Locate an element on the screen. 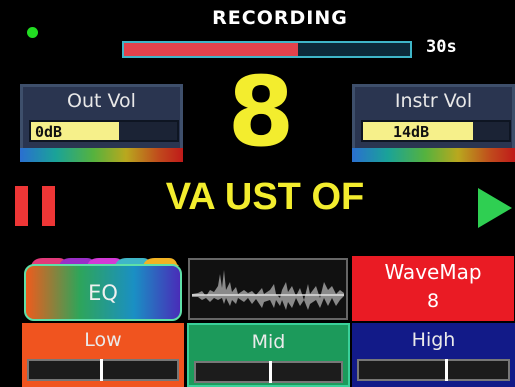  out-vol-control: Out Vol 0dB is located at coordinates (101, 116).